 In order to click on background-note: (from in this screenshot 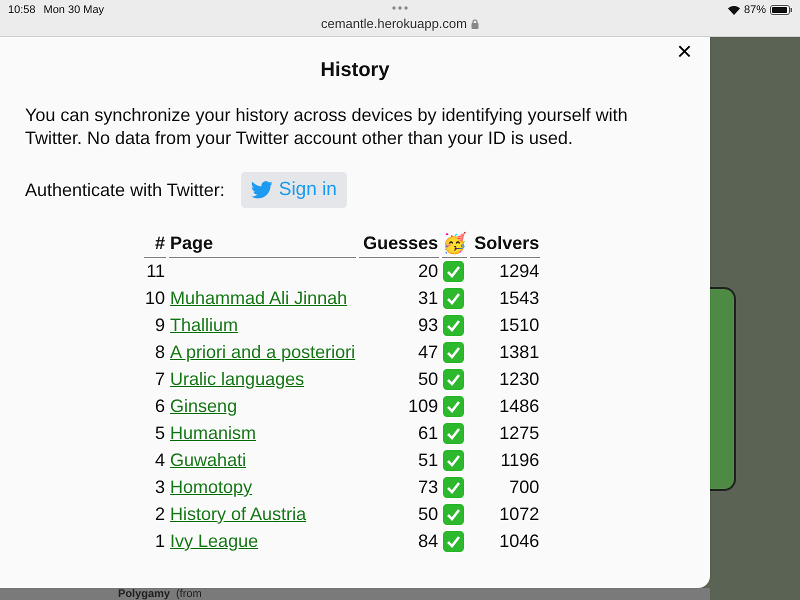, I will do `click(189, 594)`.